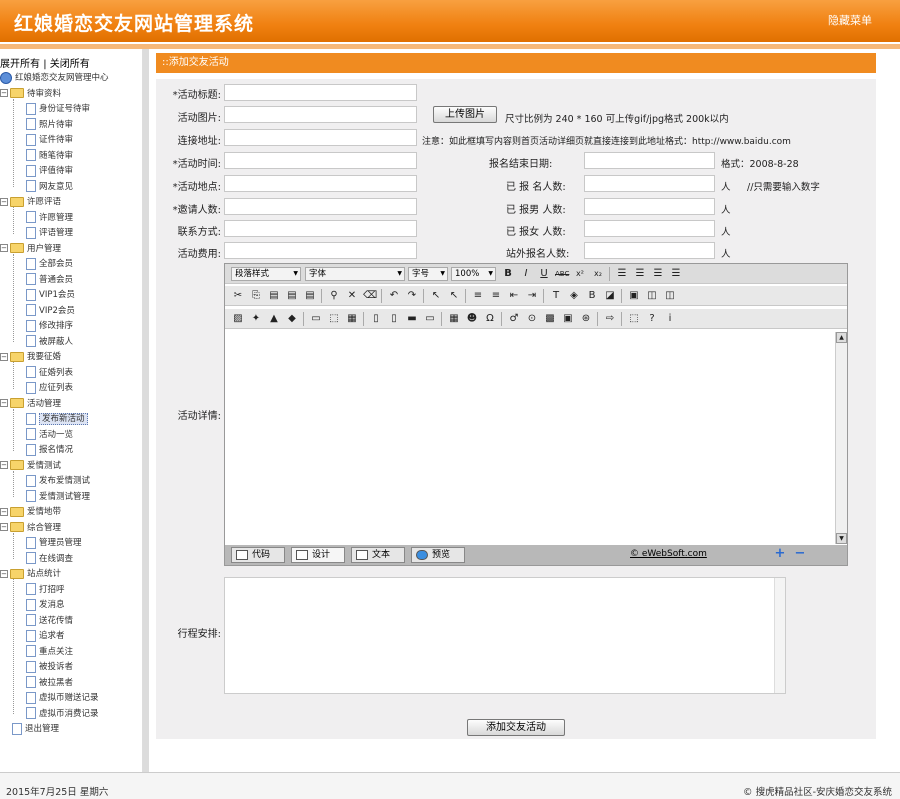 Image resolution: width=900 pixels, height=799 pixels. I want to click on about-icon: i, so click(670, 319).